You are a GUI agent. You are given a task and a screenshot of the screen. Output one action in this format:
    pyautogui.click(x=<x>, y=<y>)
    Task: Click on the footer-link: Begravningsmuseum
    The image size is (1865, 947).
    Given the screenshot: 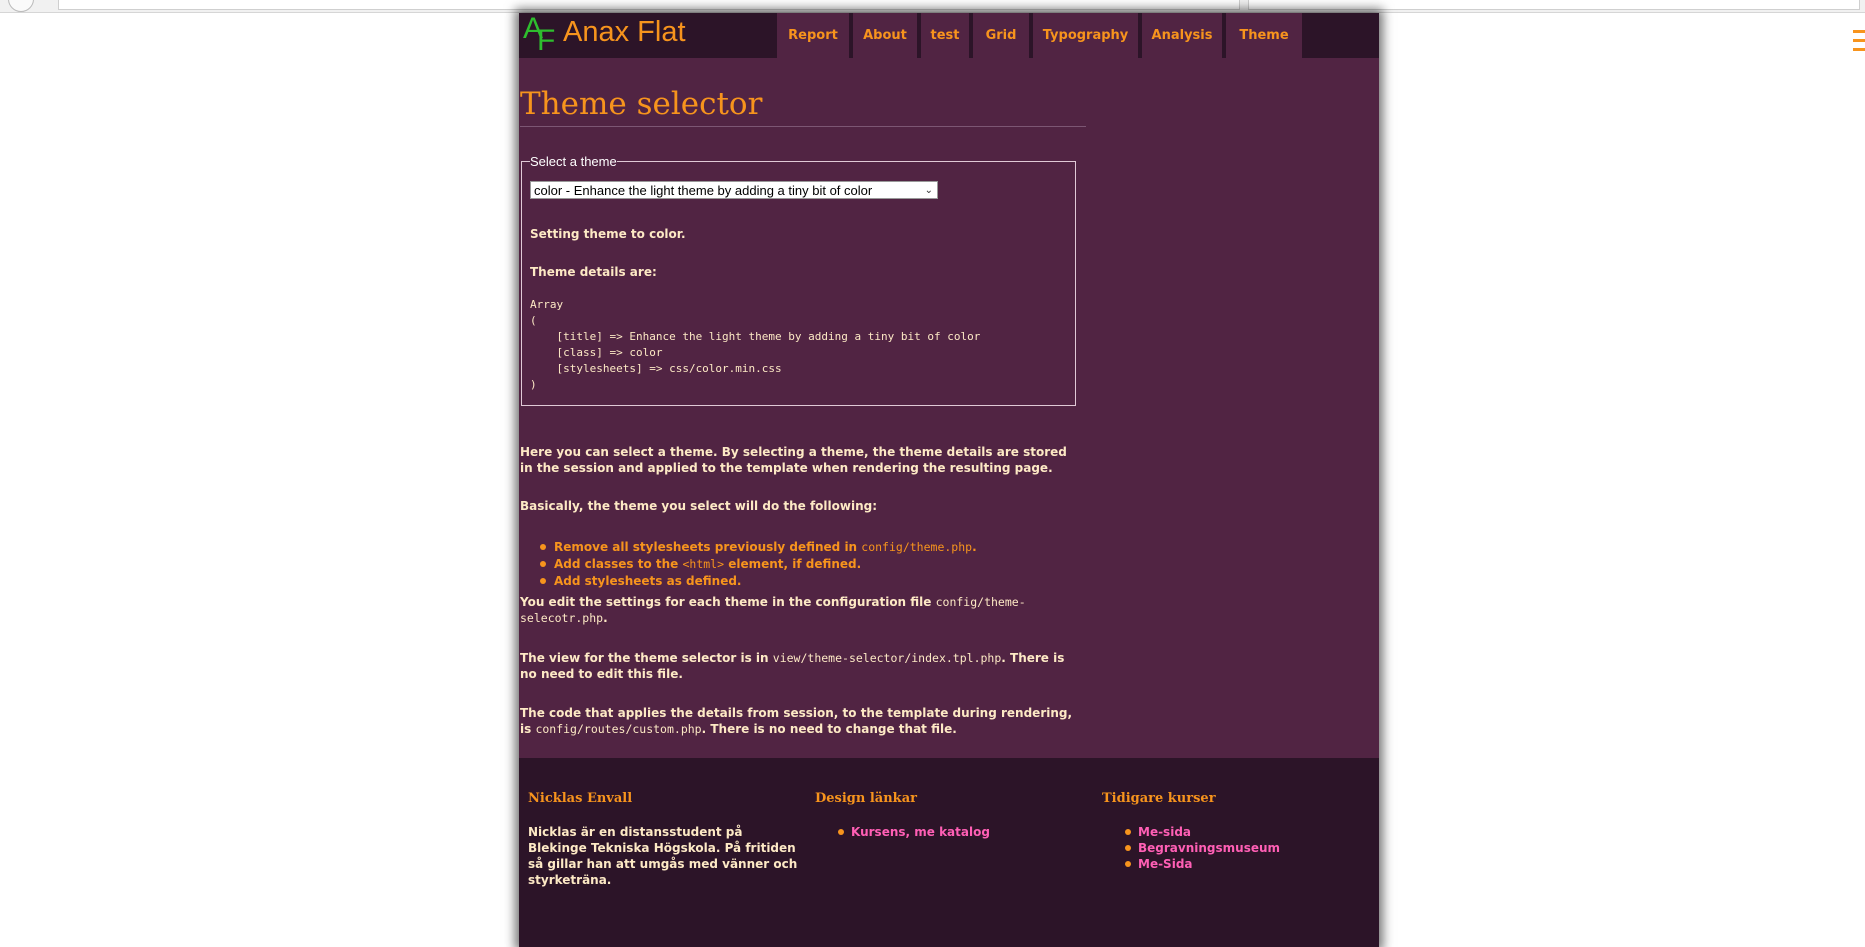 What is the action you would take?
    pyautogui.click(x=1248, y=848)
    